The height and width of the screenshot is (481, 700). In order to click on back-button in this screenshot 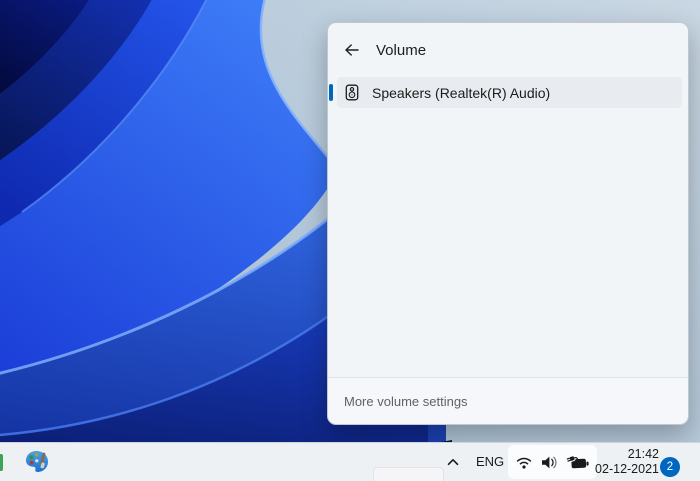, I will do `click(352, 50)`.